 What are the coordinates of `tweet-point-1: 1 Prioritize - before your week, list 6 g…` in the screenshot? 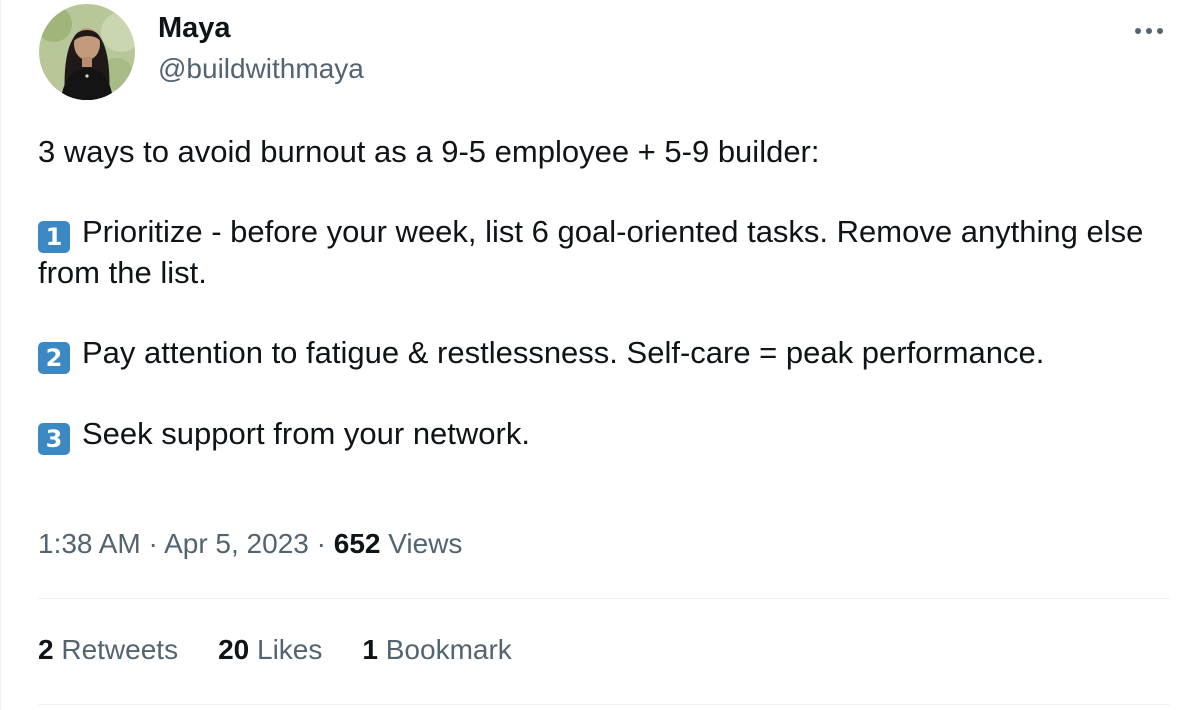 It's located at (593, 252).